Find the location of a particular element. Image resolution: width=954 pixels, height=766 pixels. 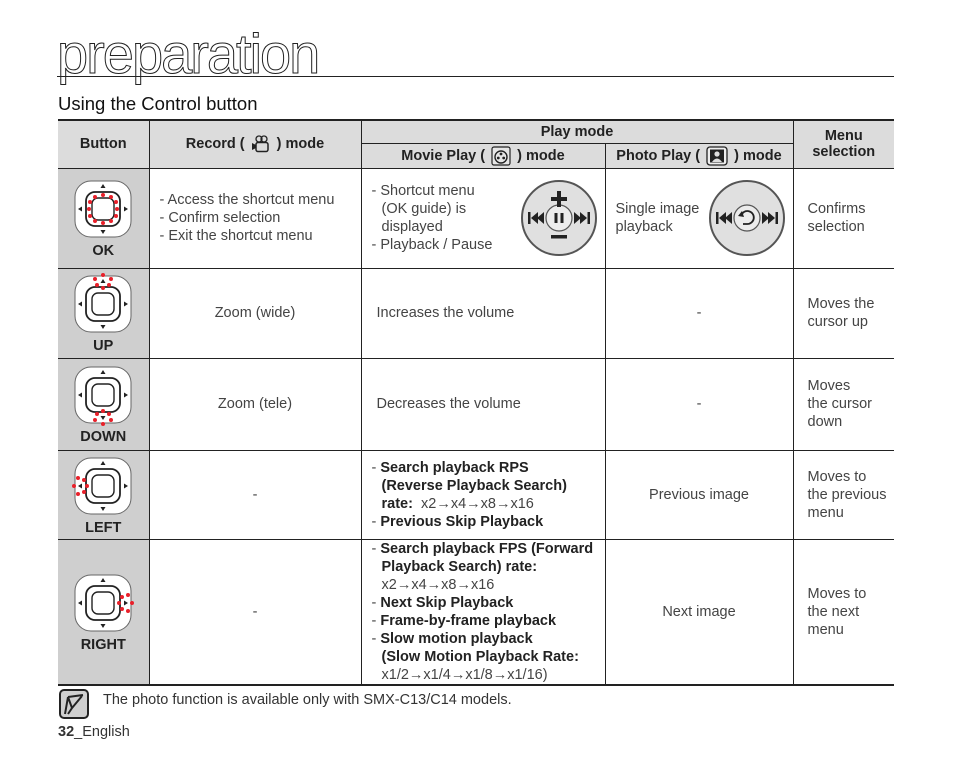

header-play-mode: Play mode is located at coordinates (577, 131).